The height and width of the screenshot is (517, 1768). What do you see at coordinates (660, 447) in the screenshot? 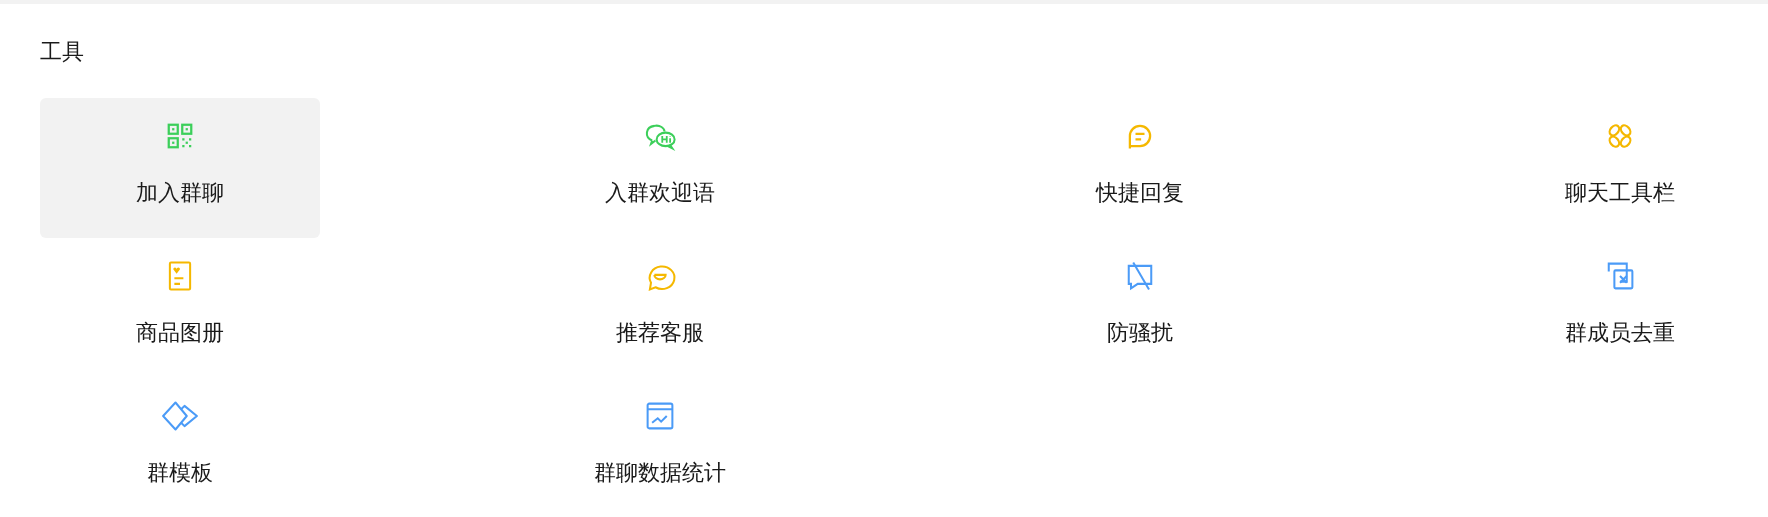
I see `tool-item: 群聊数据统计` at bounding box center [660, 447].